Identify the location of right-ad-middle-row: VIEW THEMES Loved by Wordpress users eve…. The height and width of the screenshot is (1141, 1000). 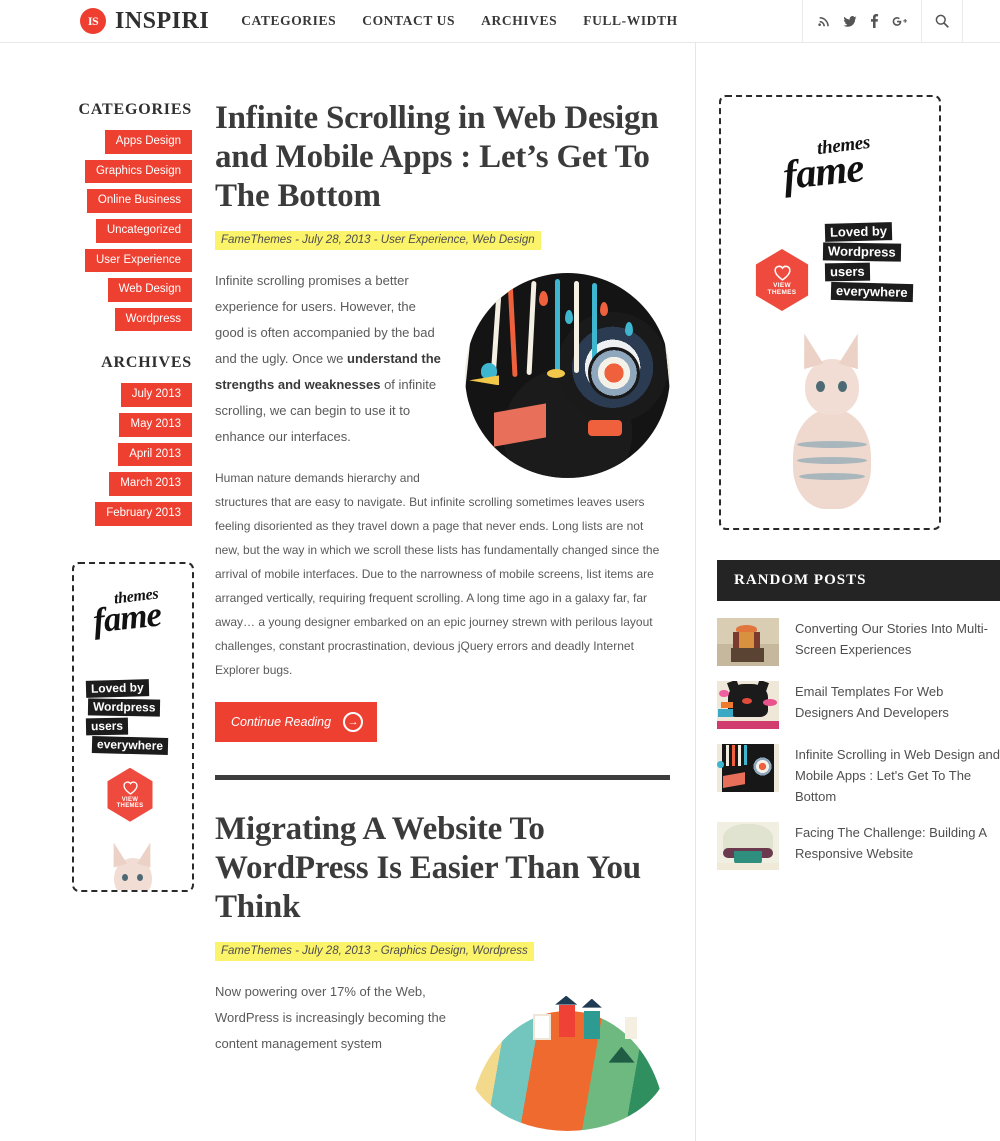
(830, 263).